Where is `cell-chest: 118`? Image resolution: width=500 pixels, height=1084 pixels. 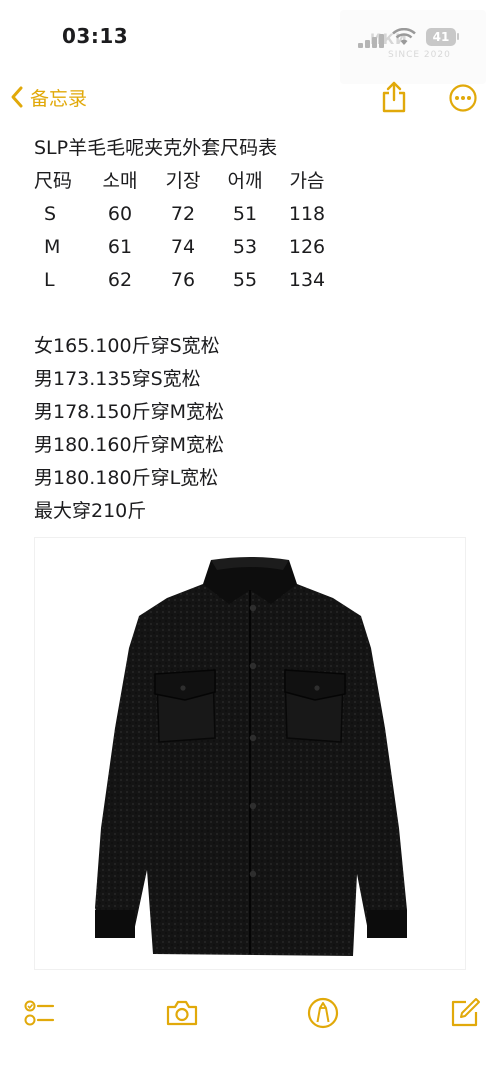 cell-chest: 118 is located at coordinates (307, 214).